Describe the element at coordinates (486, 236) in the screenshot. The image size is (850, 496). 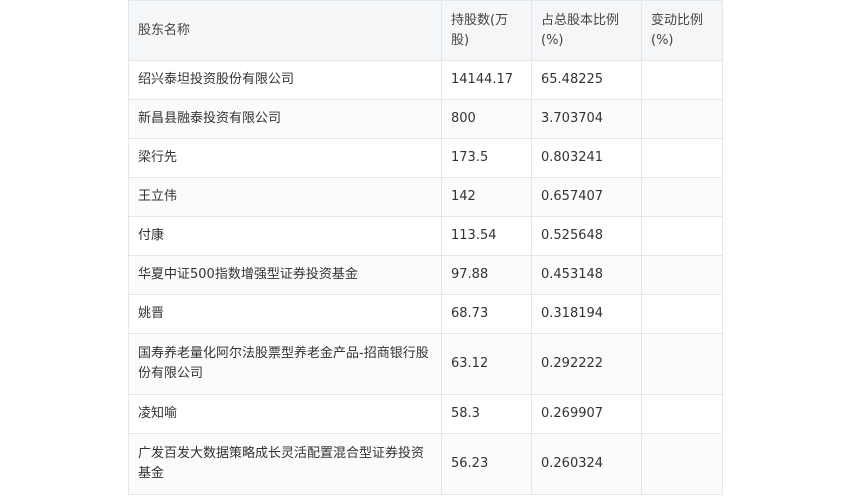
I see `cell-shares: 113.54` at that location.